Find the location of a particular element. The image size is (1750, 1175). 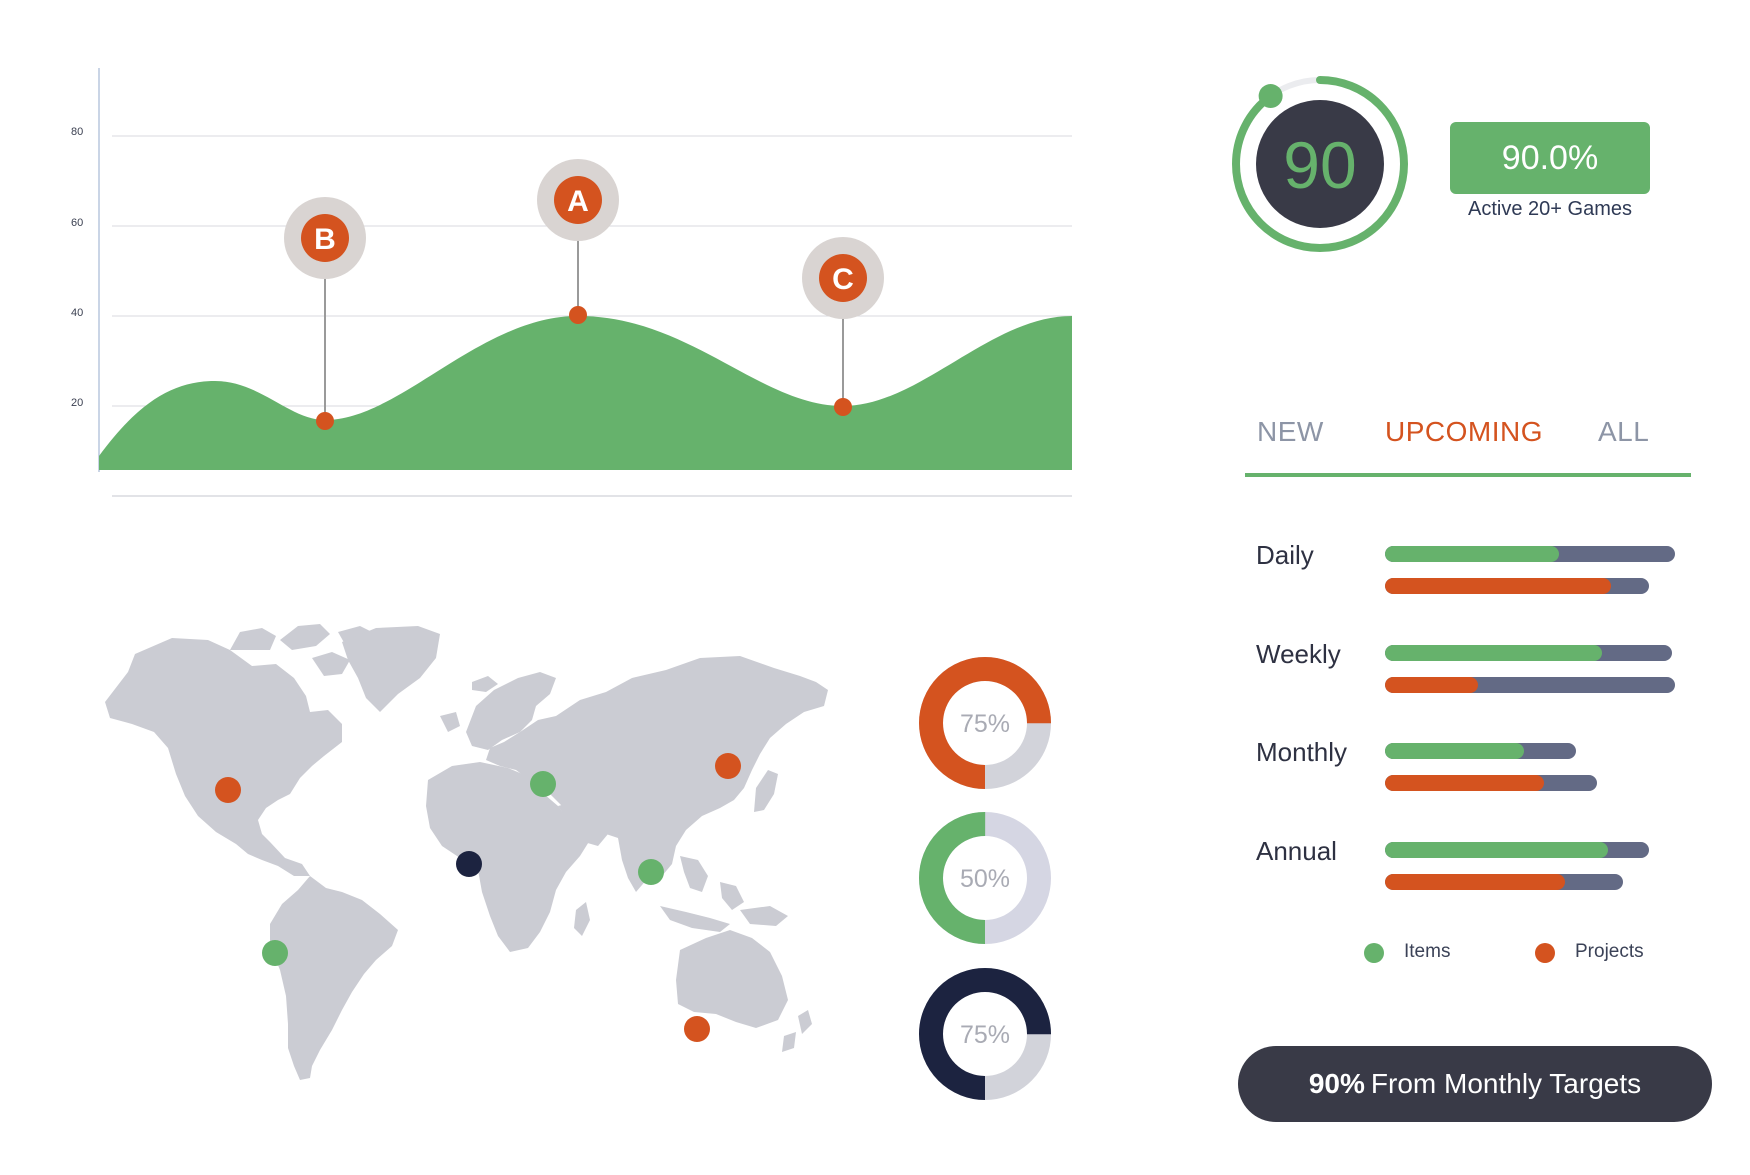

score-knob is located at coordinates (1270, 96).